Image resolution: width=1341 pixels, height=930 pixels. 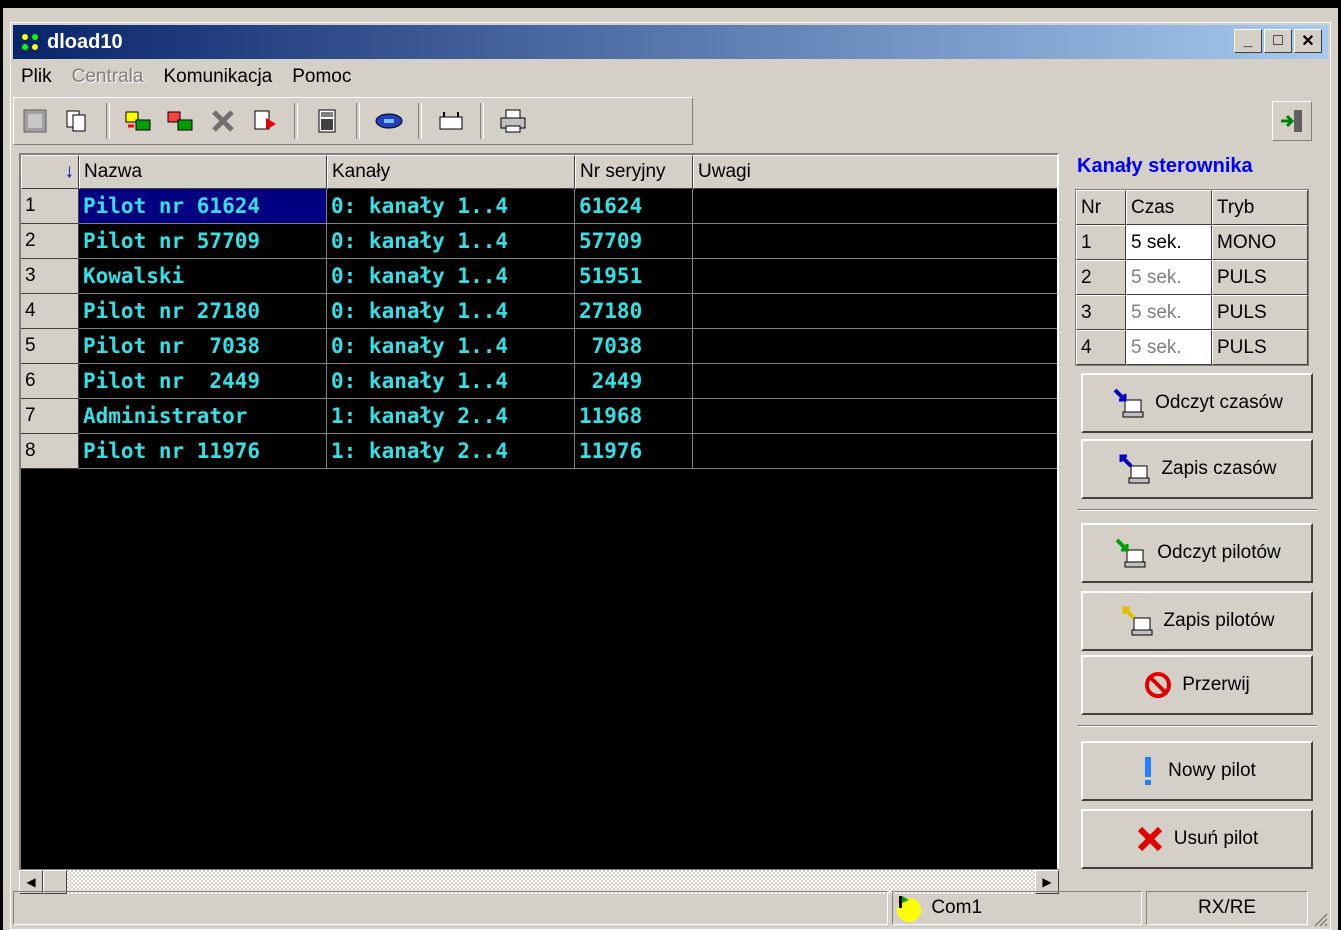 What do you see at coordinates (50, 451) in the screenshot?
I see `row-number: 8` at bounding box center [50, 451].